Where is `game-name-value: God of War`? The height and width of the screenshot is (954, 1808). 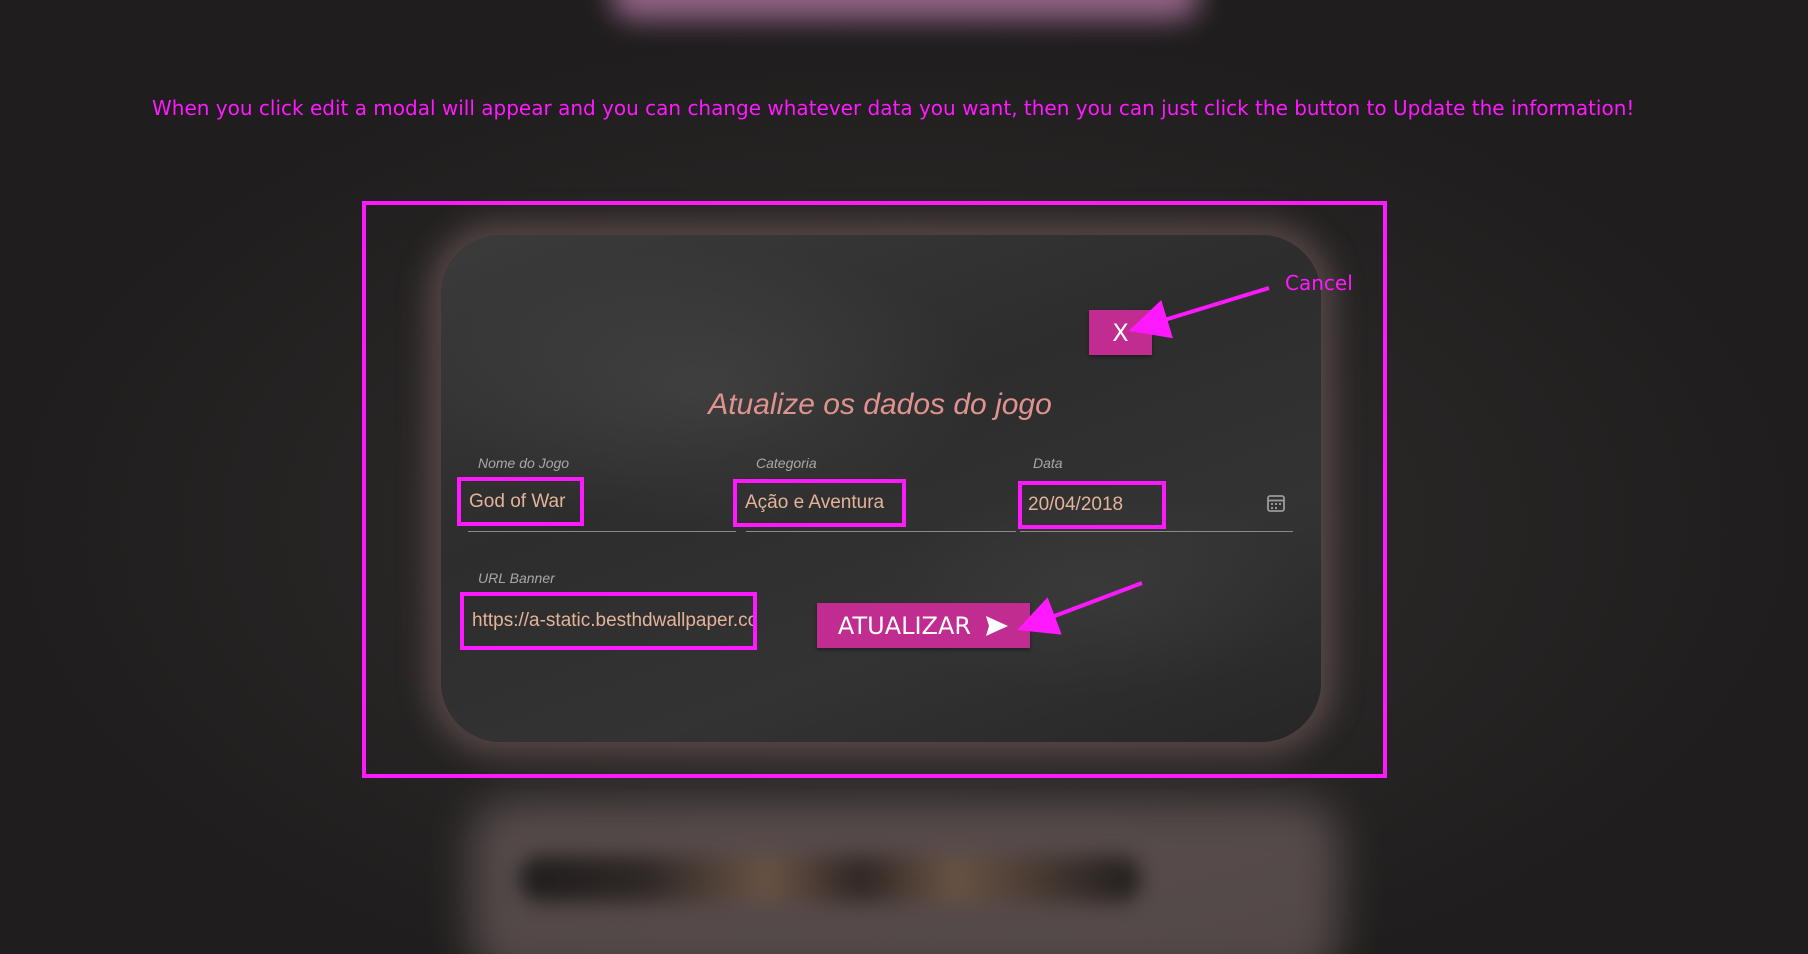 game-name-value: God of War is located at coordinates (517, 501).